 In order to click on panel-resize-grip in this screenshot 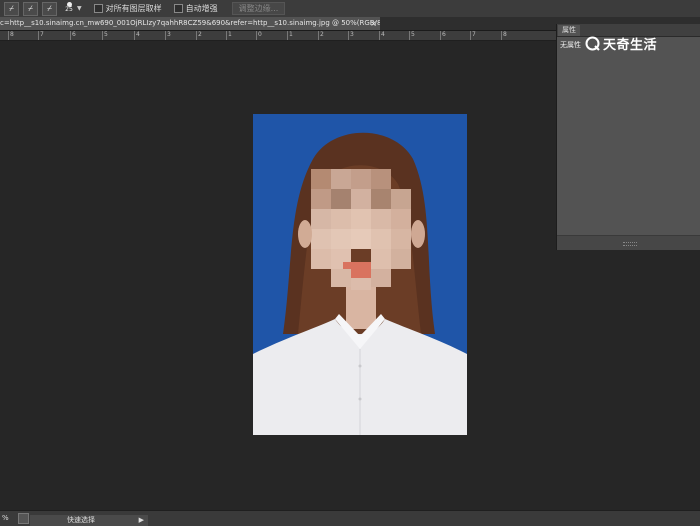, I will do `click(628, 242)`.